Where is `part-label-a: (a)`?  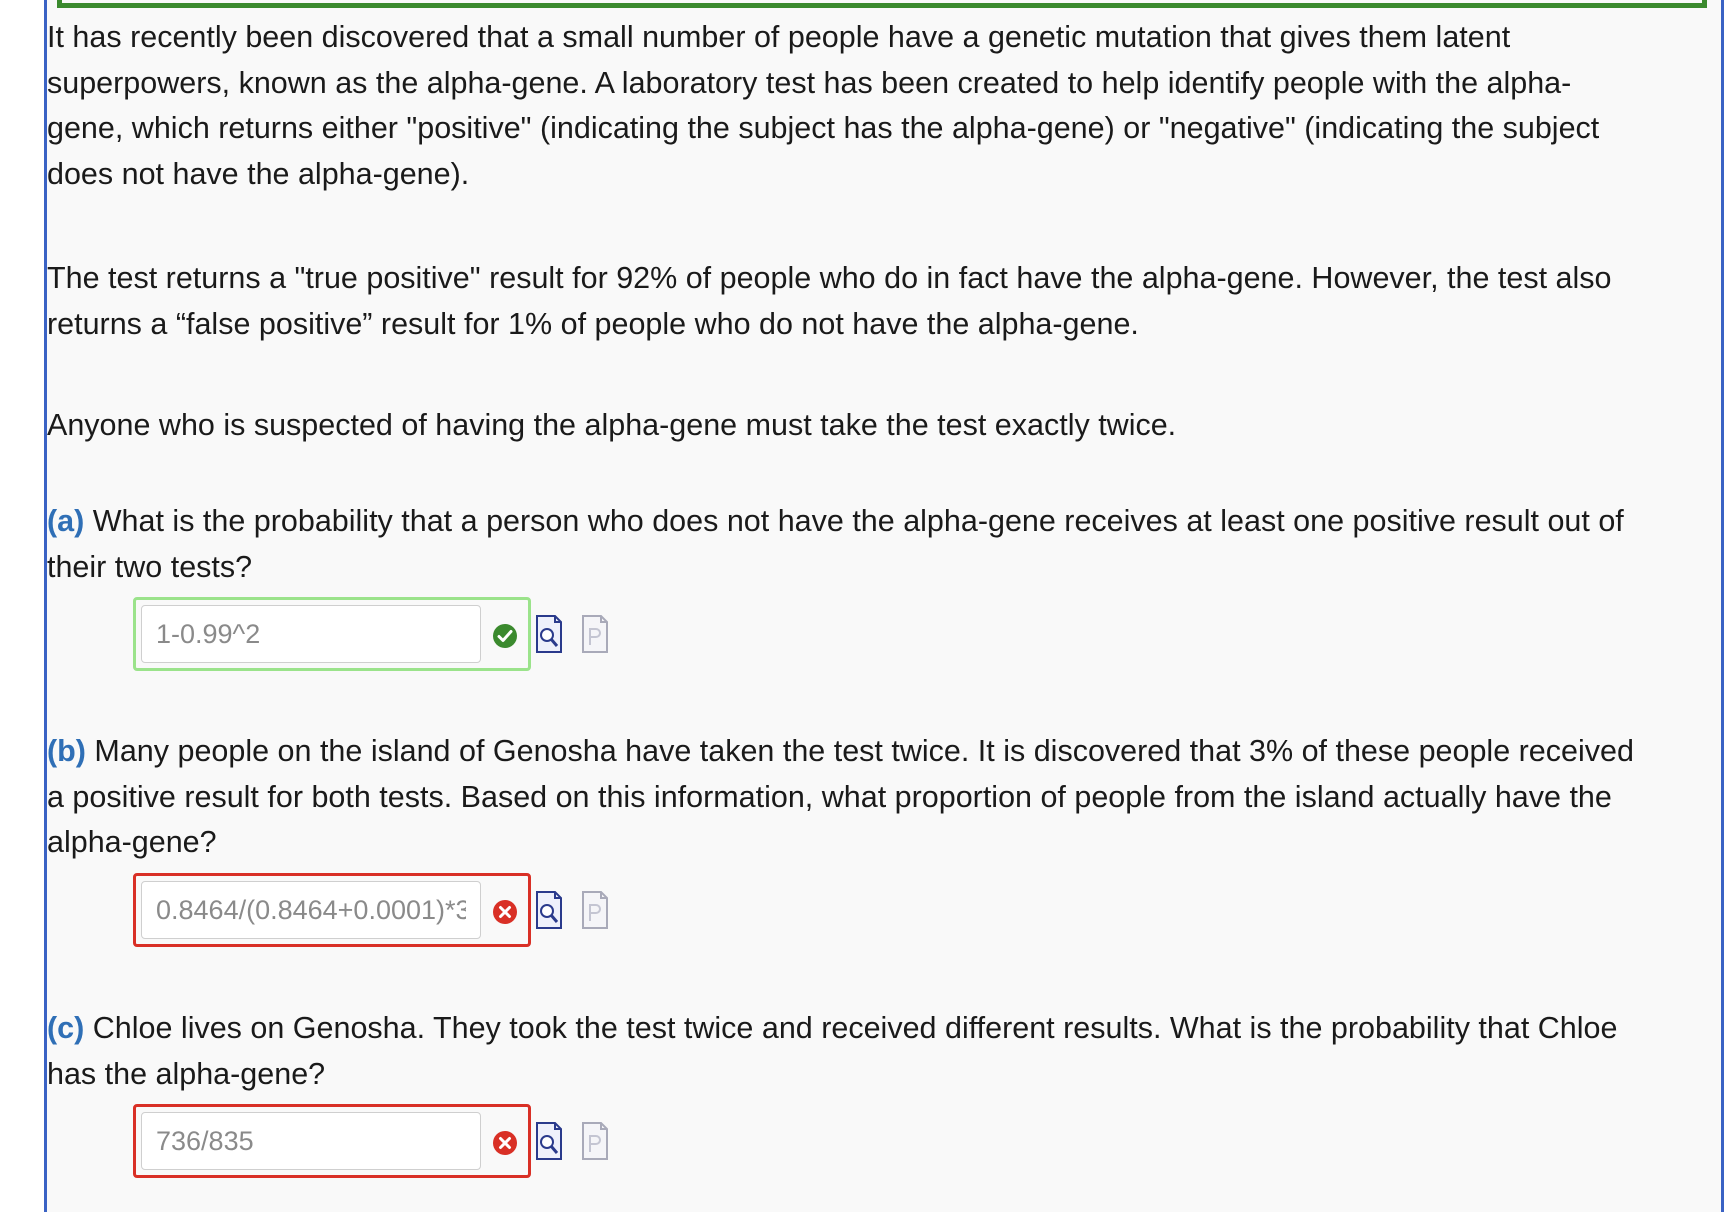
part-label-a: (a) is located at coordinates (66, 521).